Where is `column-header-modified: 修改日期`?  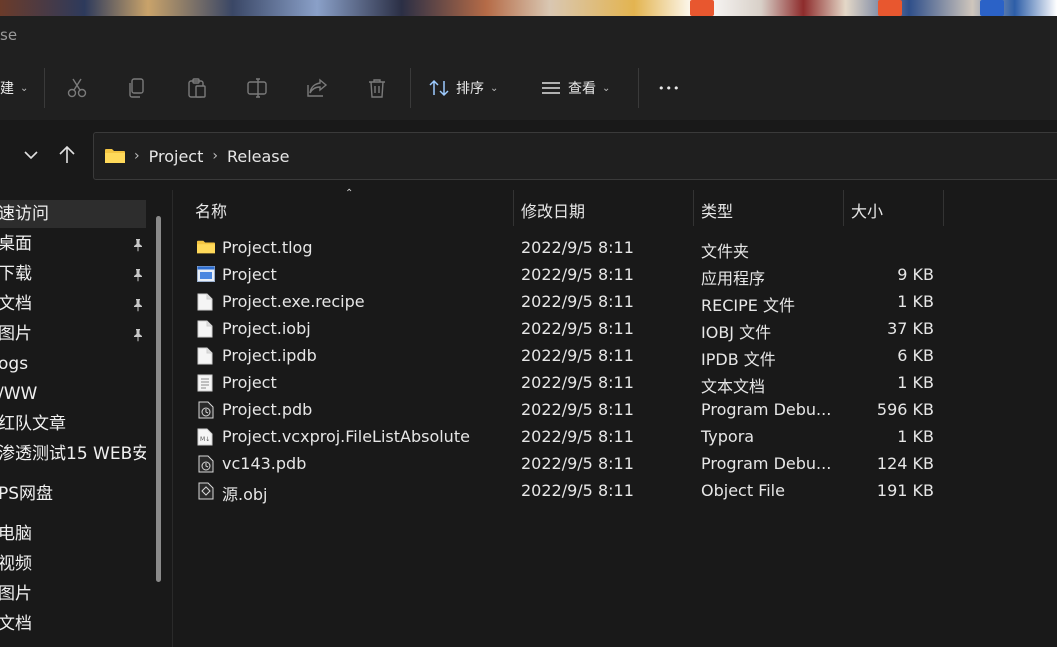
column-header-modified: 修改日期 is located at coordinates (553, 212).